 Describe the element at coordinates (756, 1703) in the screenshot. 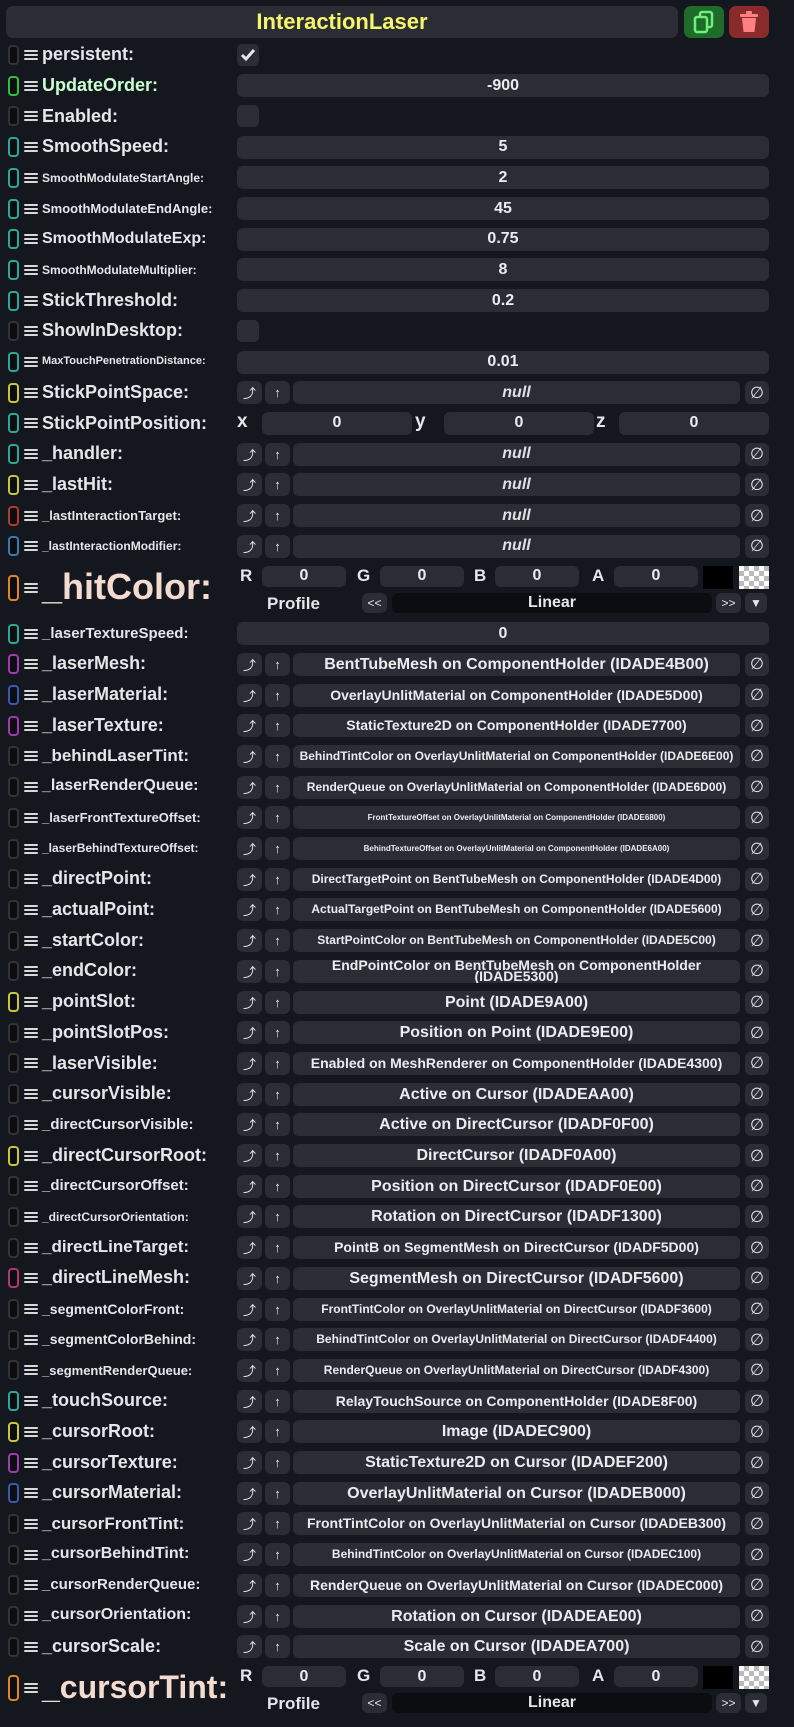

I see `dropdown-arrow-icon: ▼` at that location.